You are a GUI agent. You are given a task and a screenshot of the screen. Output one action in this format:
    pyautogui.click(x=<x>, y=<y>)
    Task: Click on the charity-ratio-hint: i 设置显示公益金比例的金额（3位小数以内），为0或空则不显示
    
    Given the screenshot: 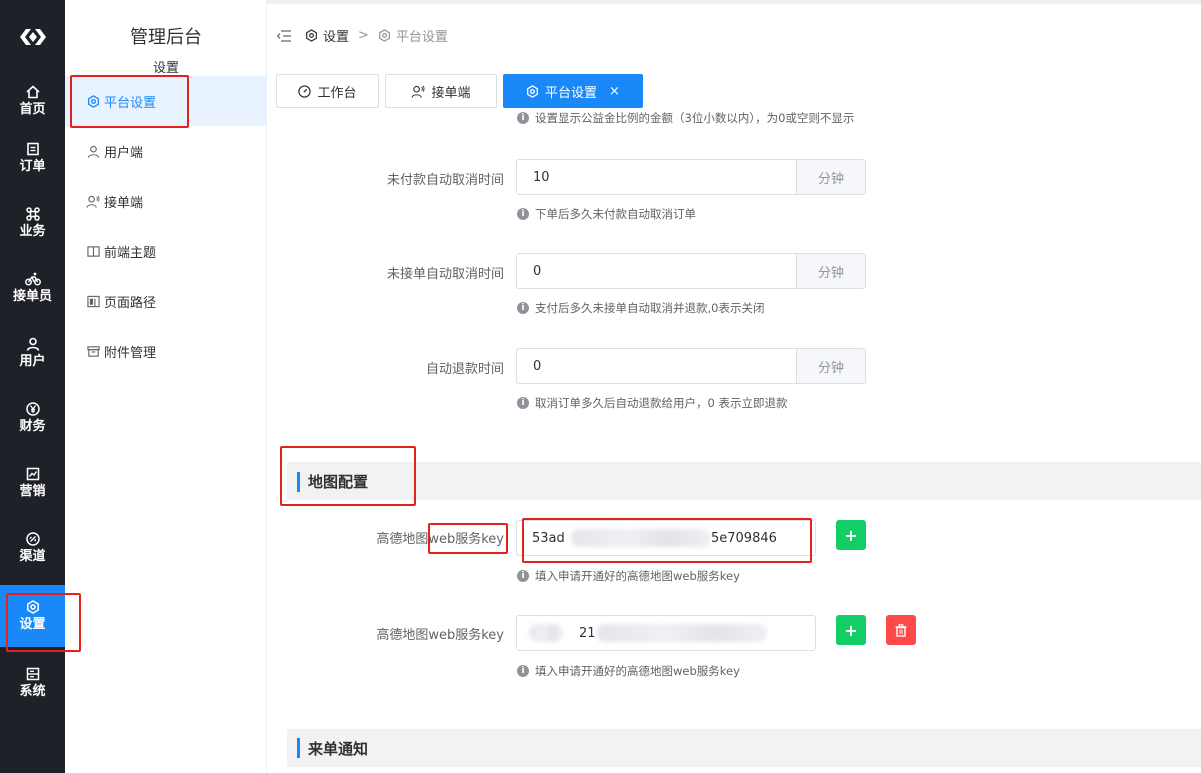 What is the action you would take?
    pyautogui.click(x=685, y=118)
    